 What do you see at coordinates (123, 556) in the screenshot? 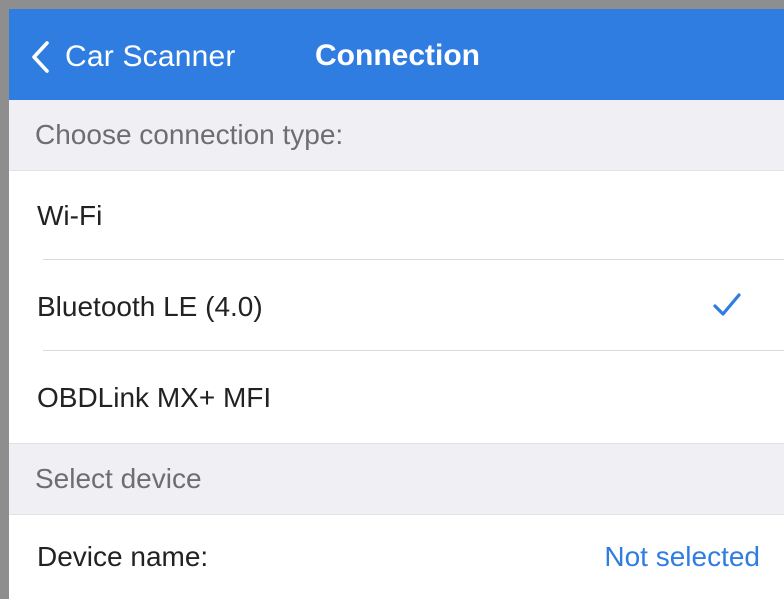
I see `device-name-label: Device name:` at bounding box center [123, 556].